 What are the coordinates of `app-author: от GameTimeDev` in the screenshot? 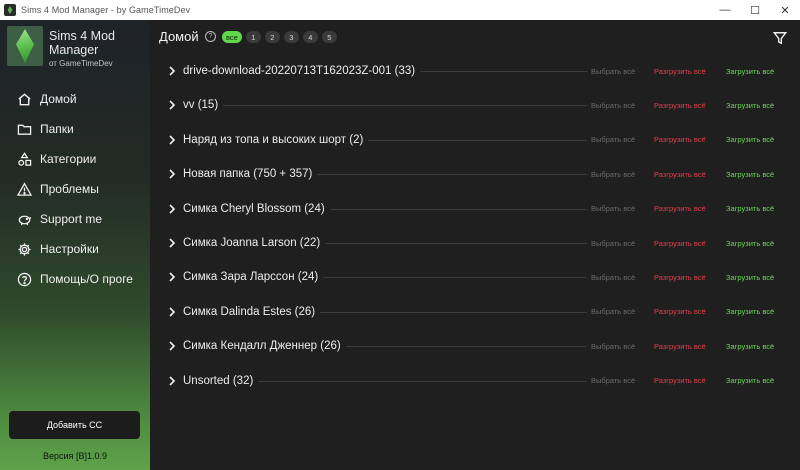 It's located at (81, 63).